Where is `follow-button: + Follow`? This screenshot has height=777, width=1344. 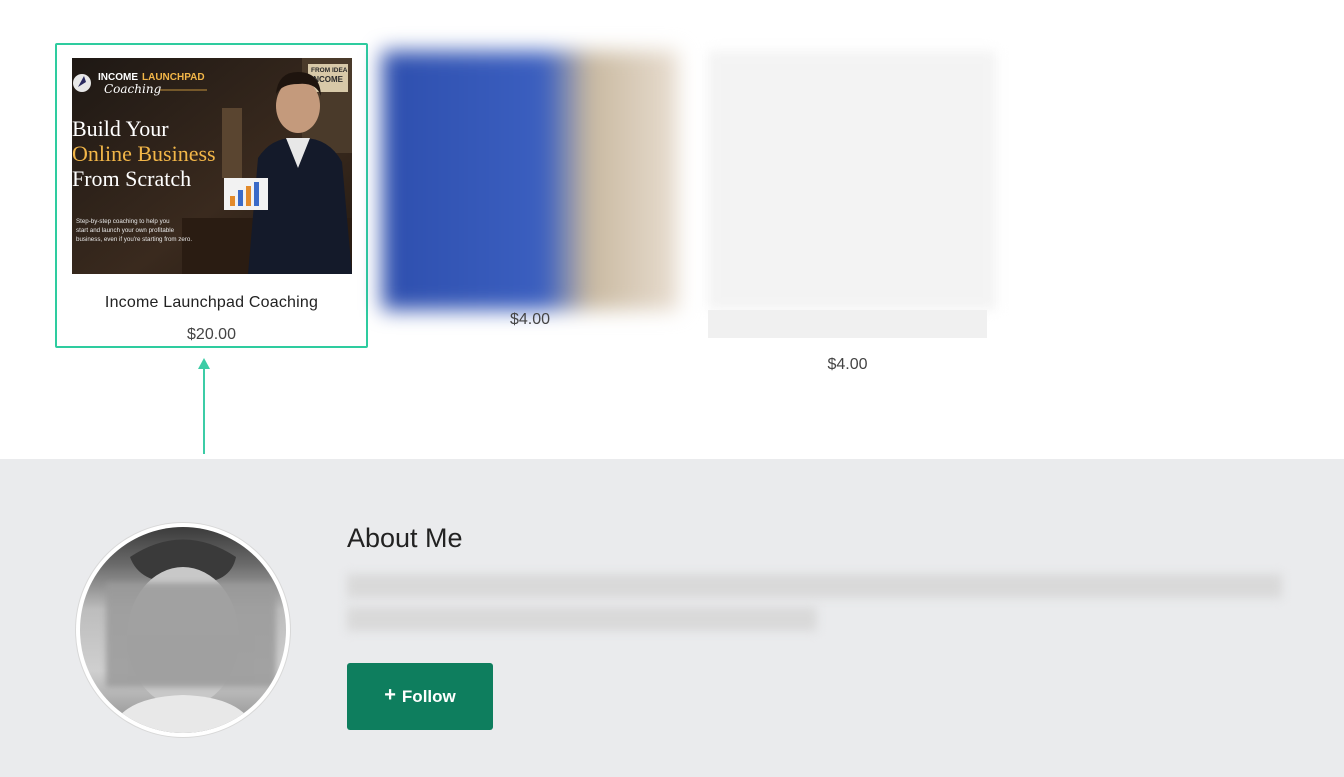
follow-button: + Follow is located at coordinates (420, 696).